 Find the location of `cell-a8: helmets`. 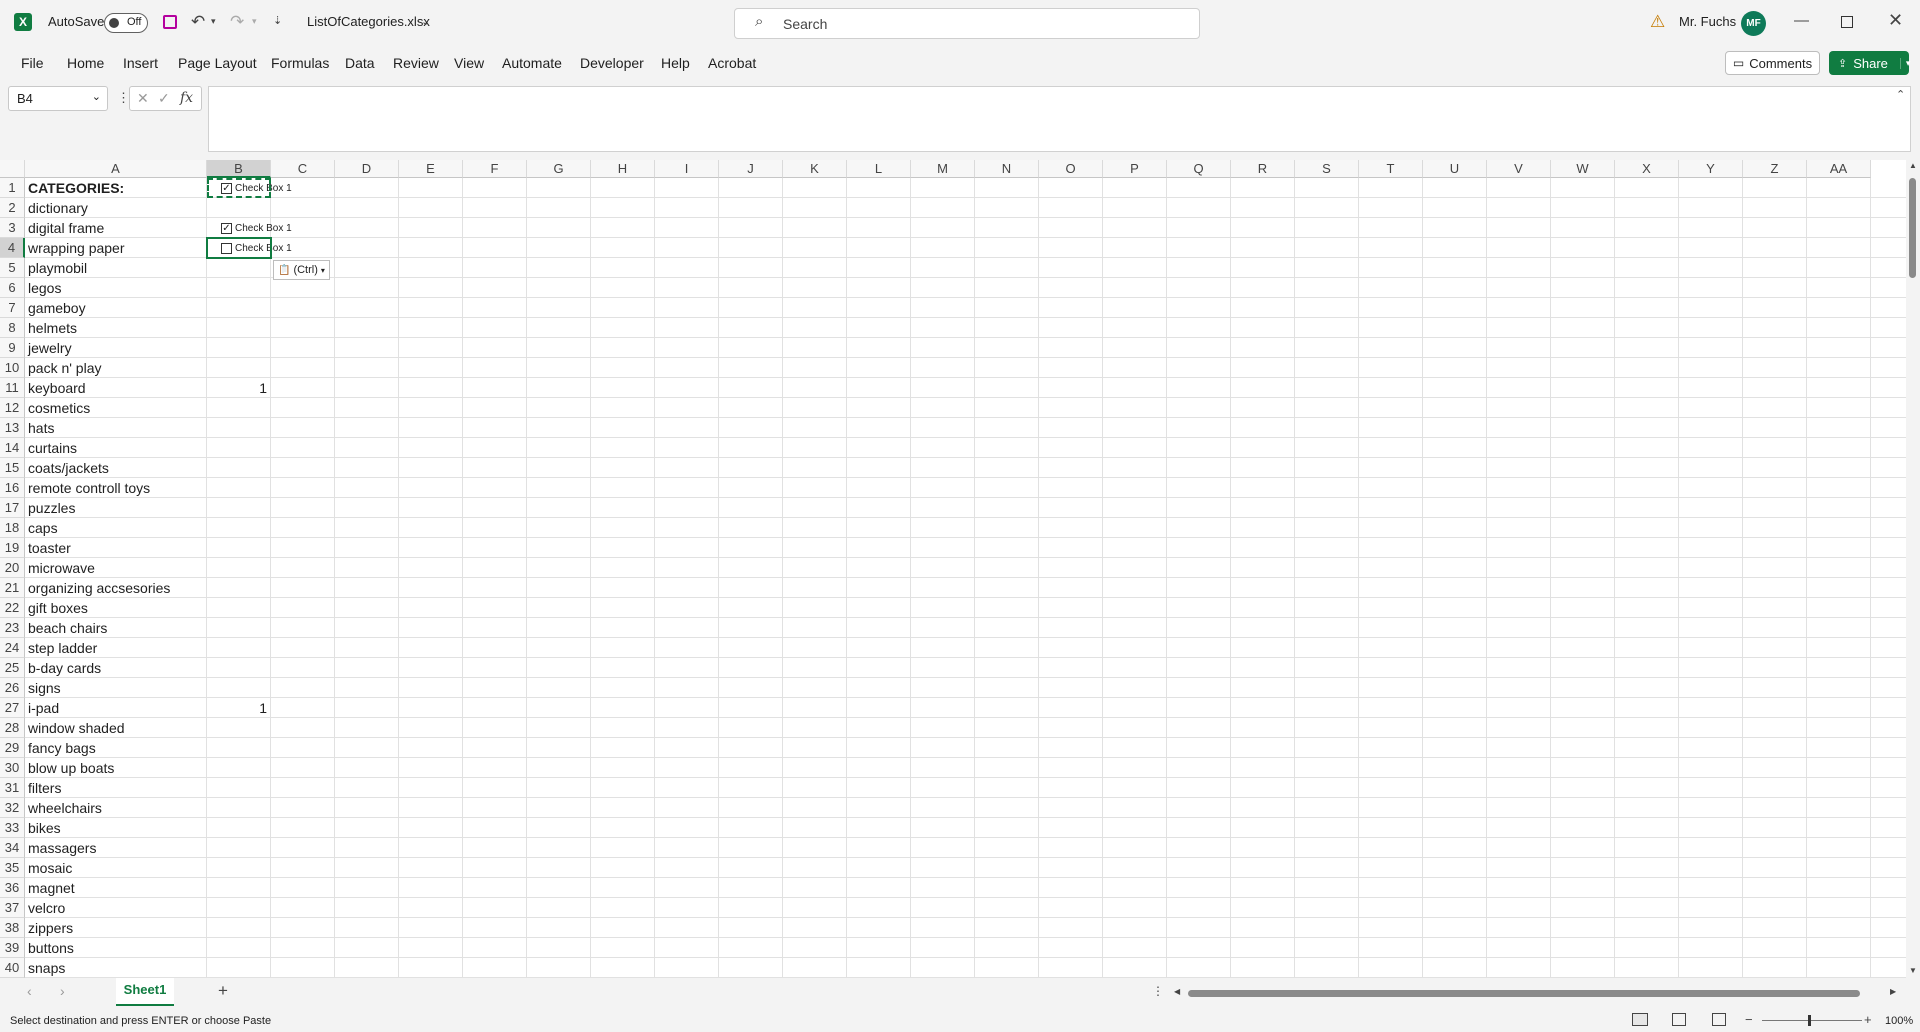

cell-a8: helmets is located at coordinates (52, 328).